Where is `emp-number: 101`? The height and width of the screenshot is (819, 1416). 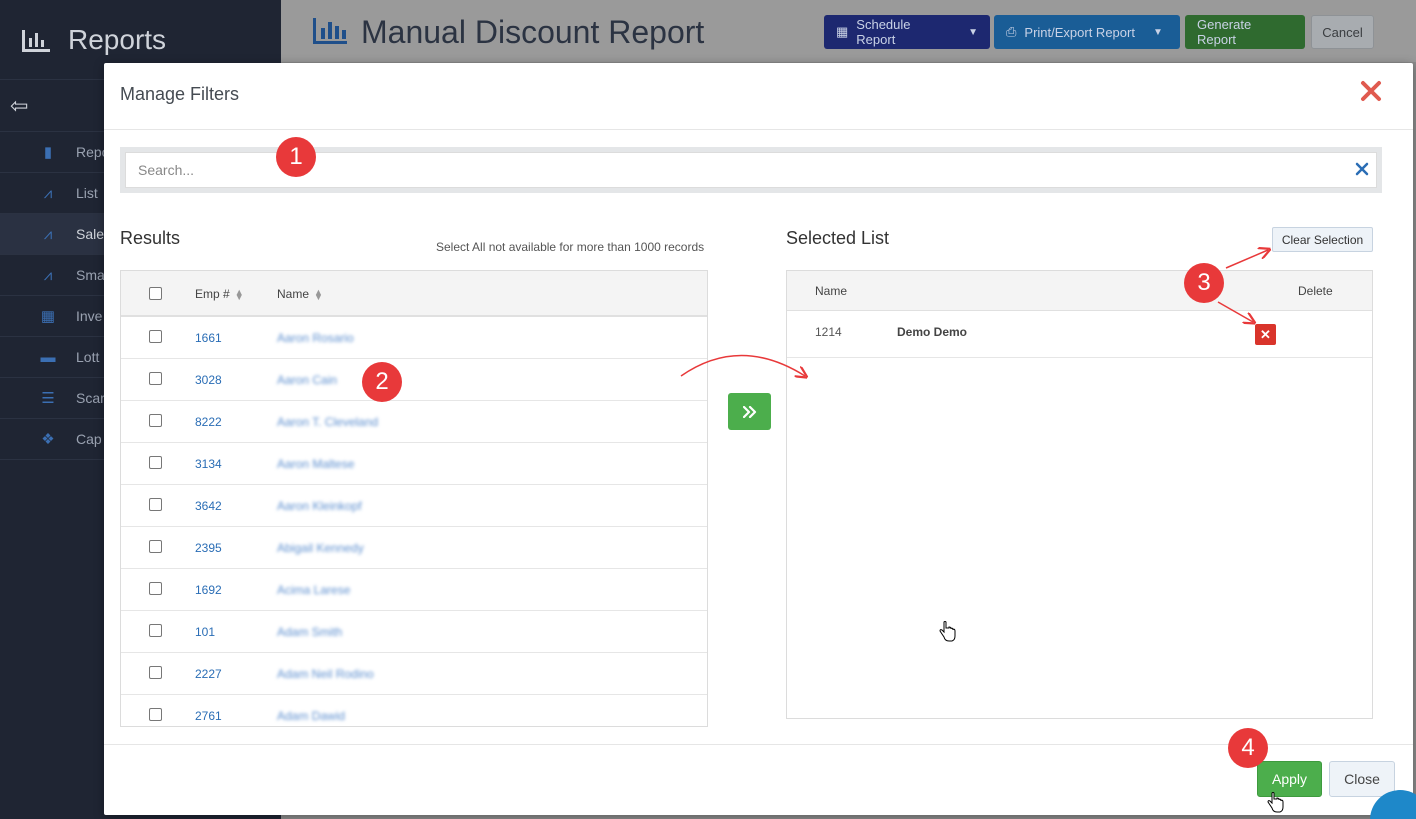
emp-number: 101 is located at coordinates (205, 632).